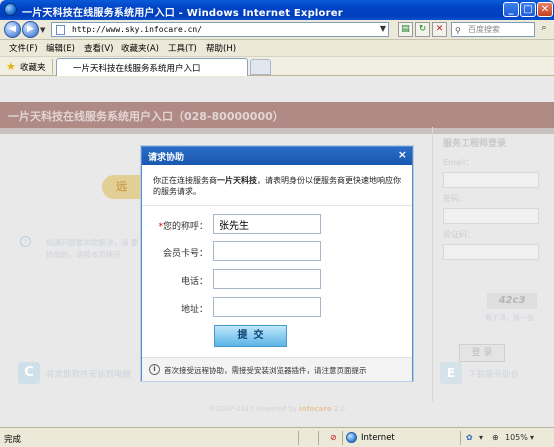  Describe the element at coordinates (512, 301) in the screenshot. I see `captcha-image: 42c3` at that location.